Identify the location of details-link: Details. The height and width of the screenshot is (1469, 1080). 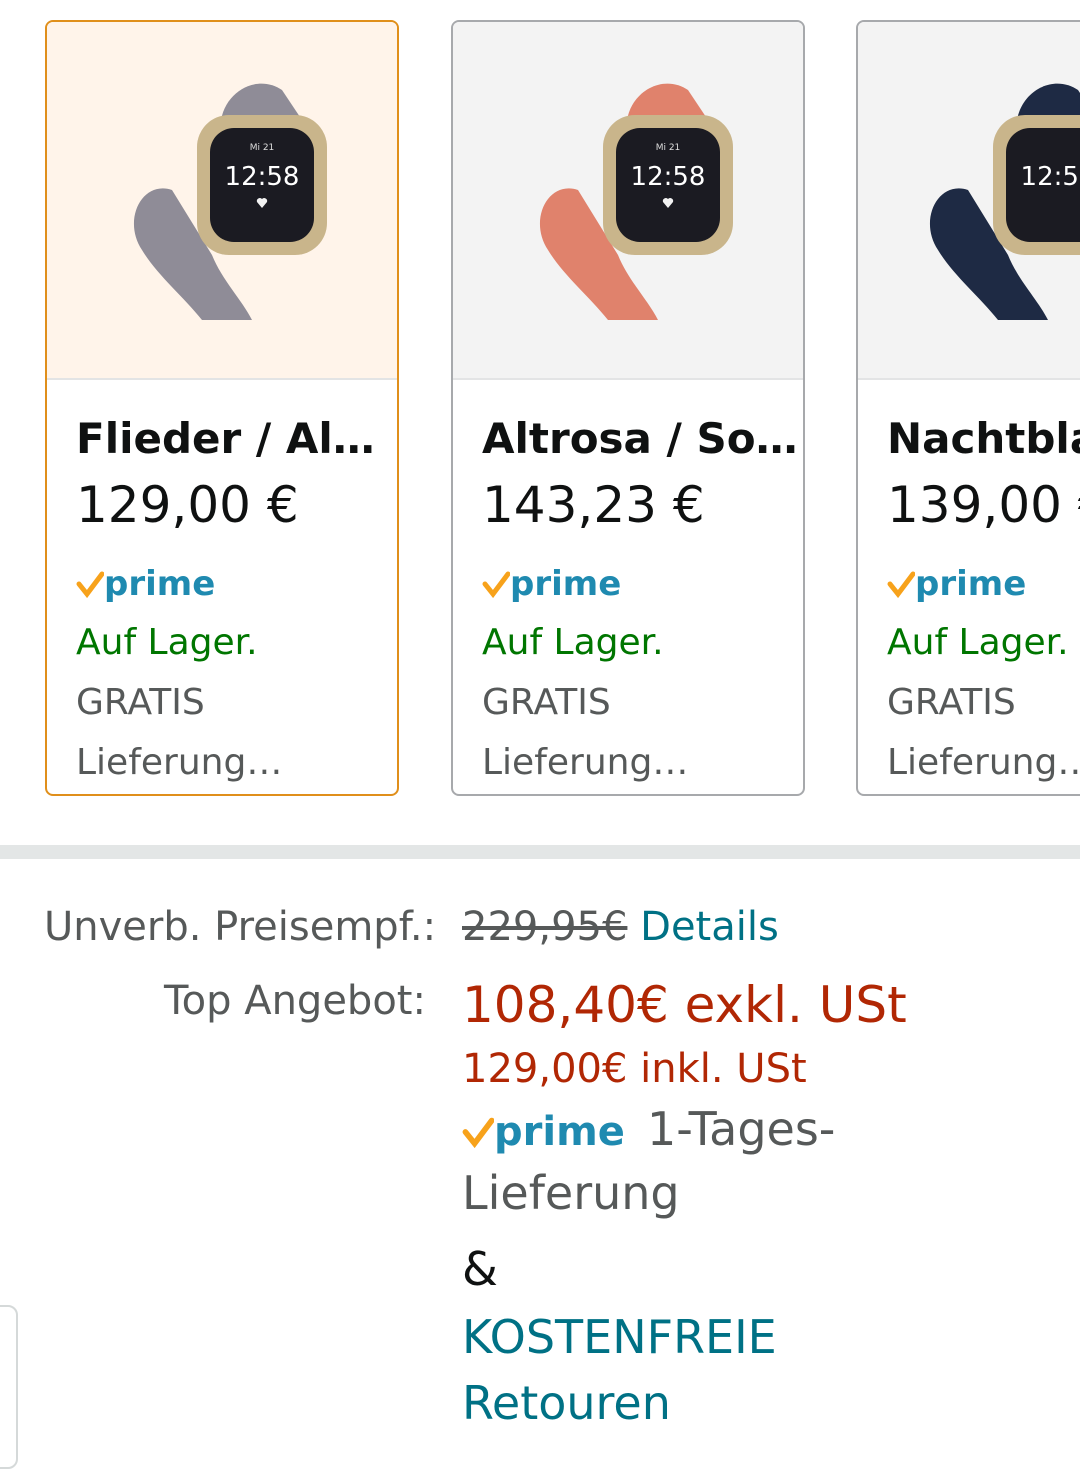
(709, 927).